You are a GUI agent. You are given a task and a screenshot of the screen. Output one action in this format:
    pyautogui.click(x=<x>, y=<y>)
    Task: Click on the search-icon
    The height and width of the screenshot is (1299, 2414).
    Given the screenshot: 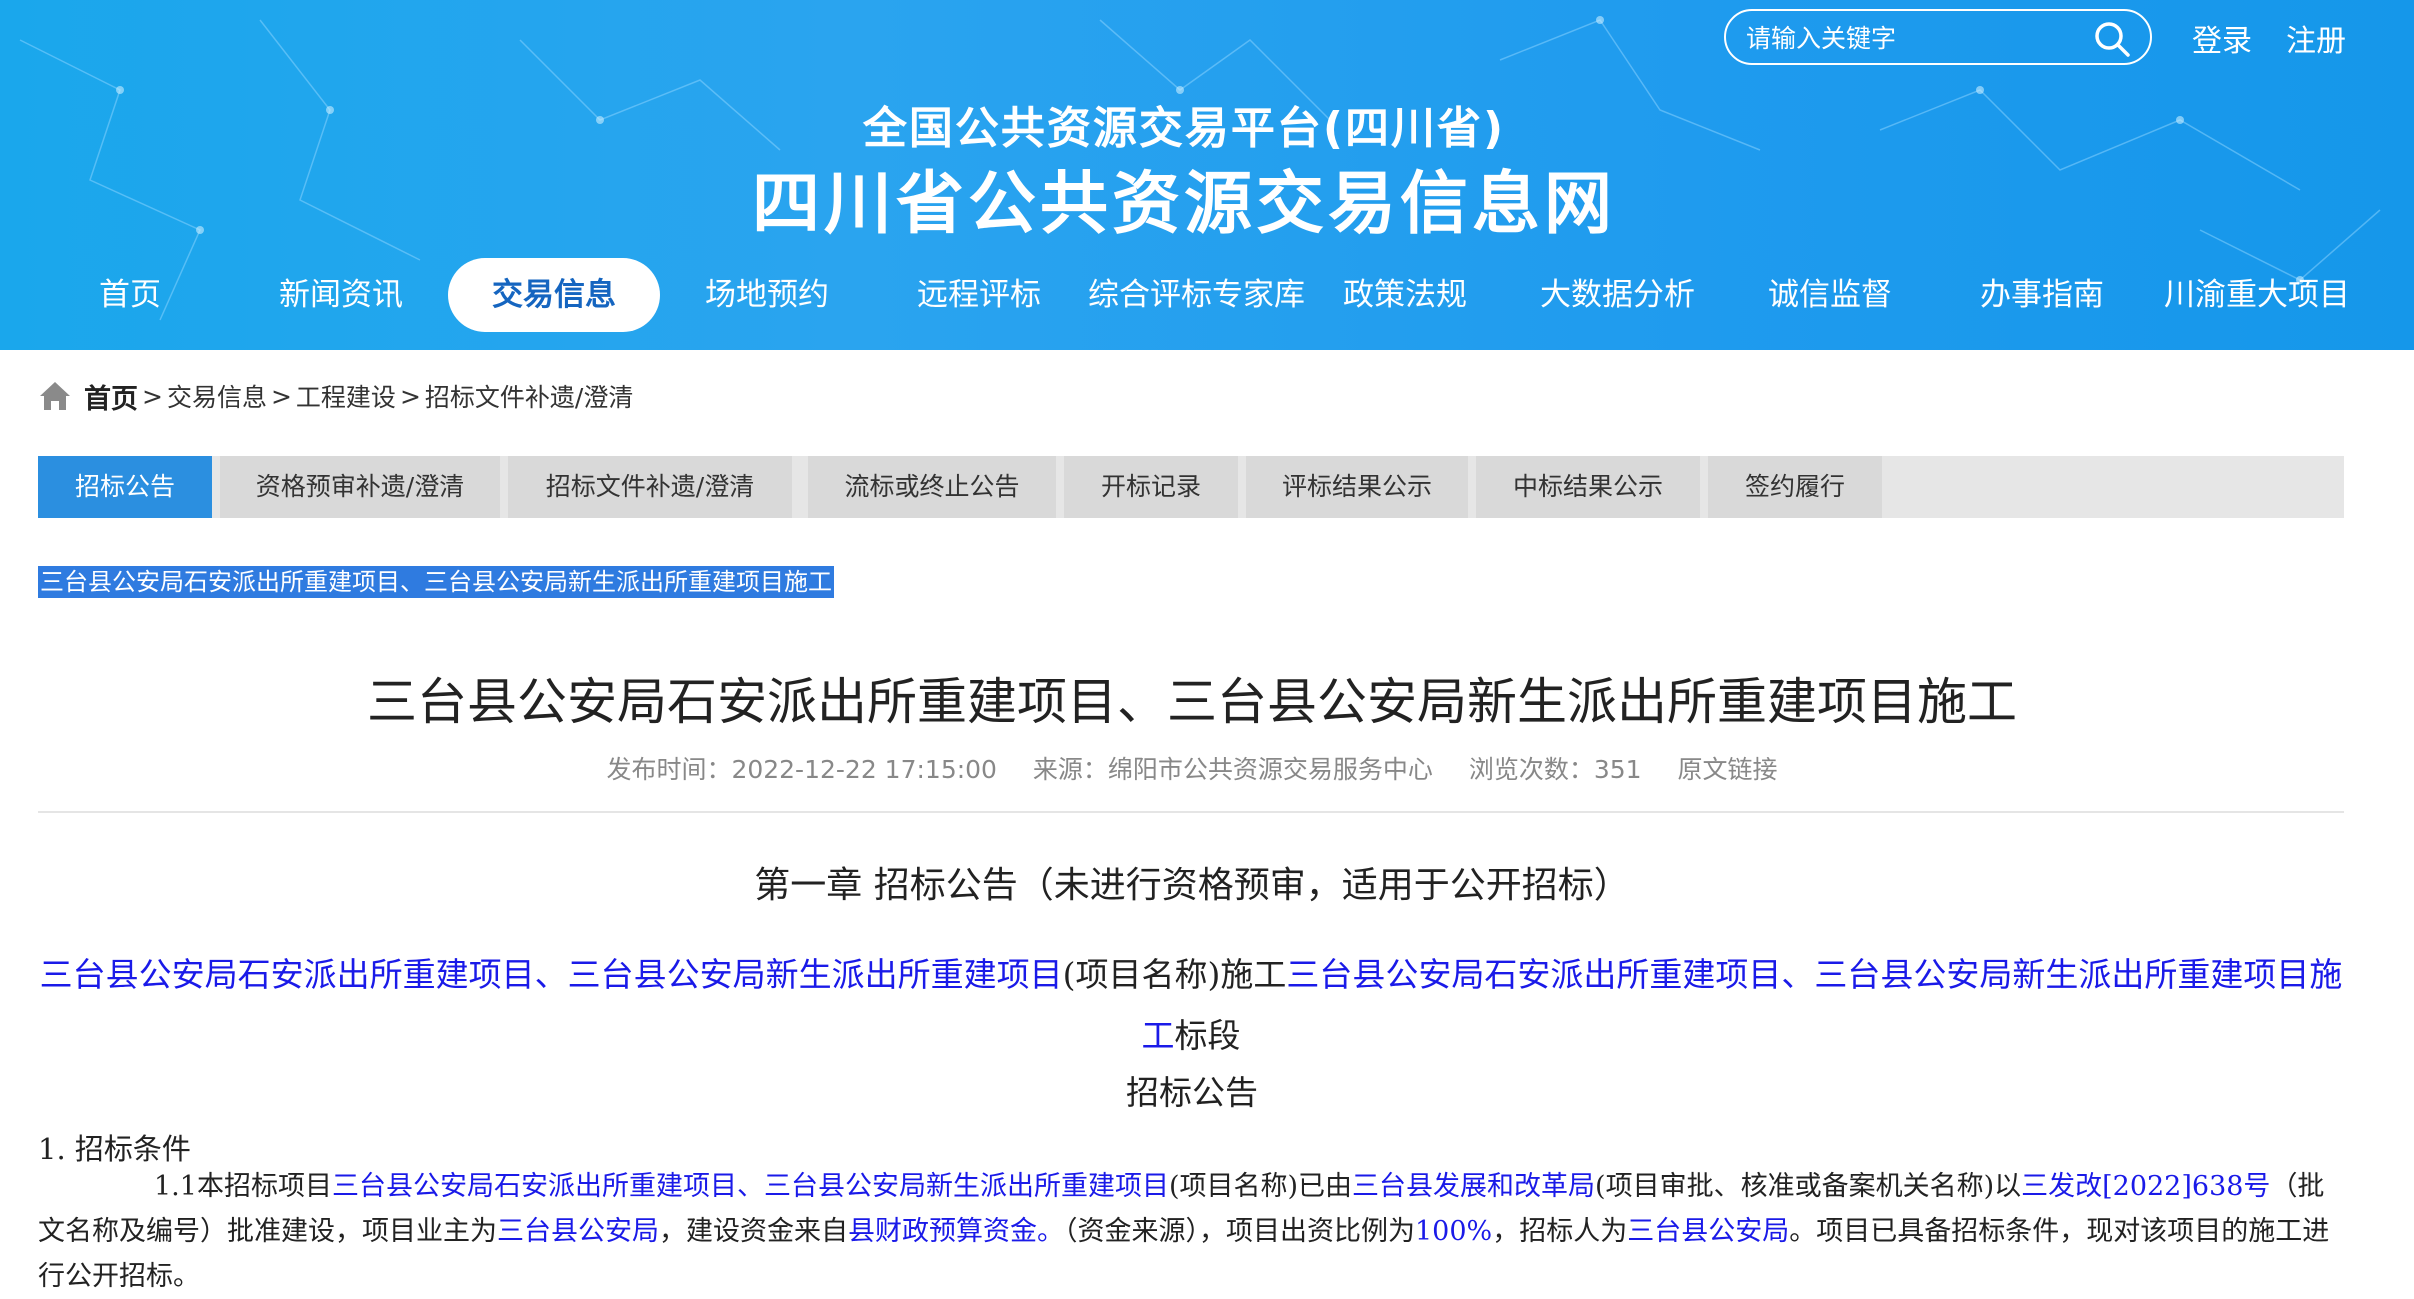 What is the action you would take?
    pyautogui.click(x=2112, y=39)
    